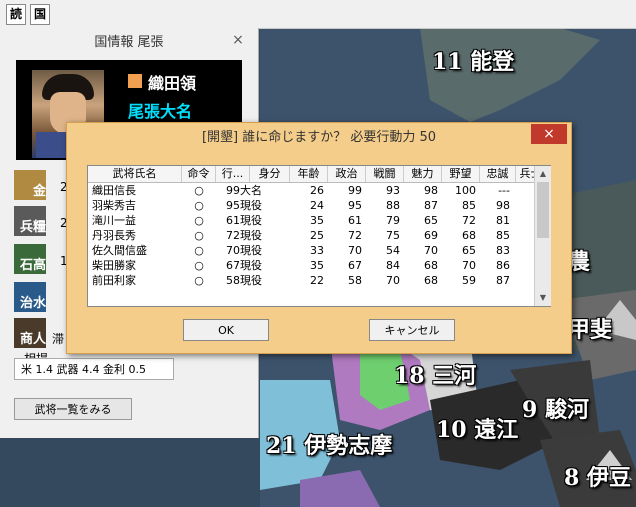 The image size is (636, 507). I want to click on officer-age: 22, so click(317, 280).